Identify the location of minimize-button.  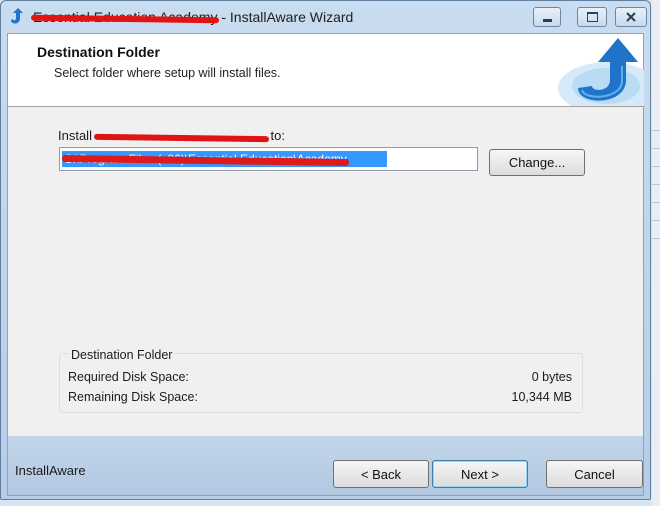
(547, 17).